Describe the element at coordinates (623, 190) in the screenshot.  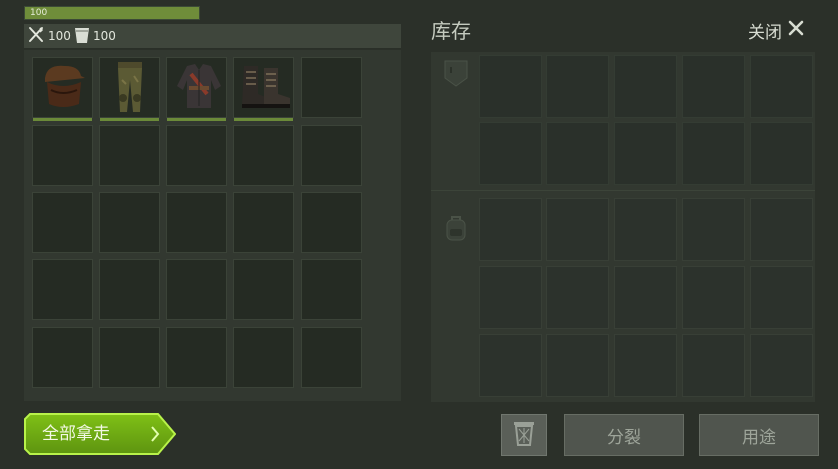
I see `inventory-divider` at that location.